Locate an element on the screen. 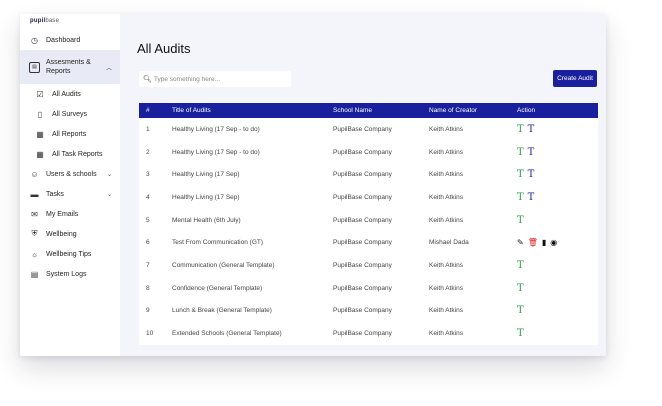 This screenshot has width=662, height=406. delete-icon: 🗑︎ is located at coordinates (533, 242).